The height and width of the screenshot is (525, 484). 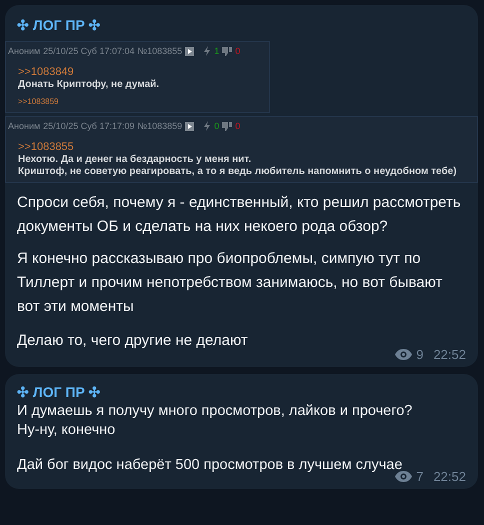 I want to click on post-number: №1083855, so click(x=160, y=51).